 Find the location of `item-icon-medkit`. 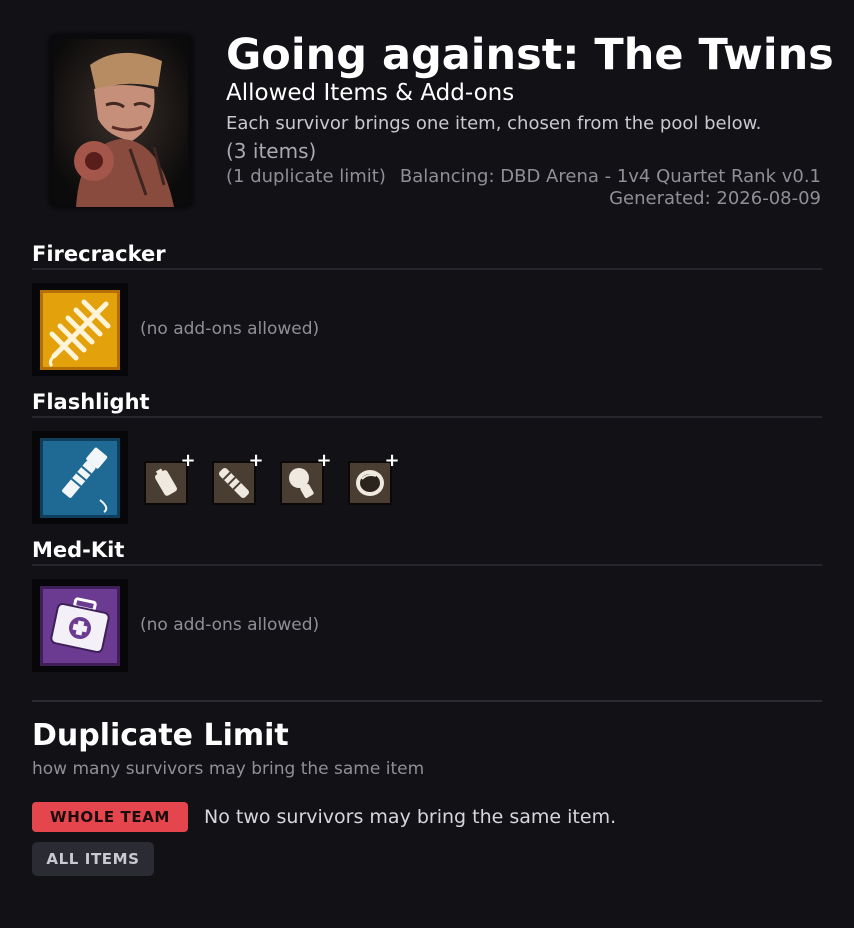

item-icon-medkit is located at coordinates (80, 625).